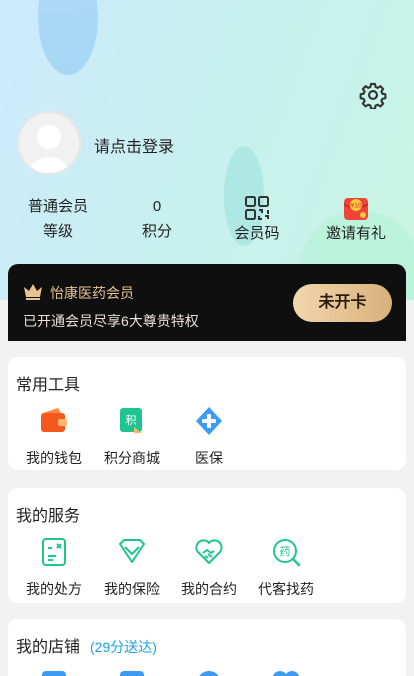 This screenshot has width=414, height=676. What do you see at coordinates (57, 206) in the screenshot?
I see `stat-level-value: 普通会员` at bounding box center [57, 206].